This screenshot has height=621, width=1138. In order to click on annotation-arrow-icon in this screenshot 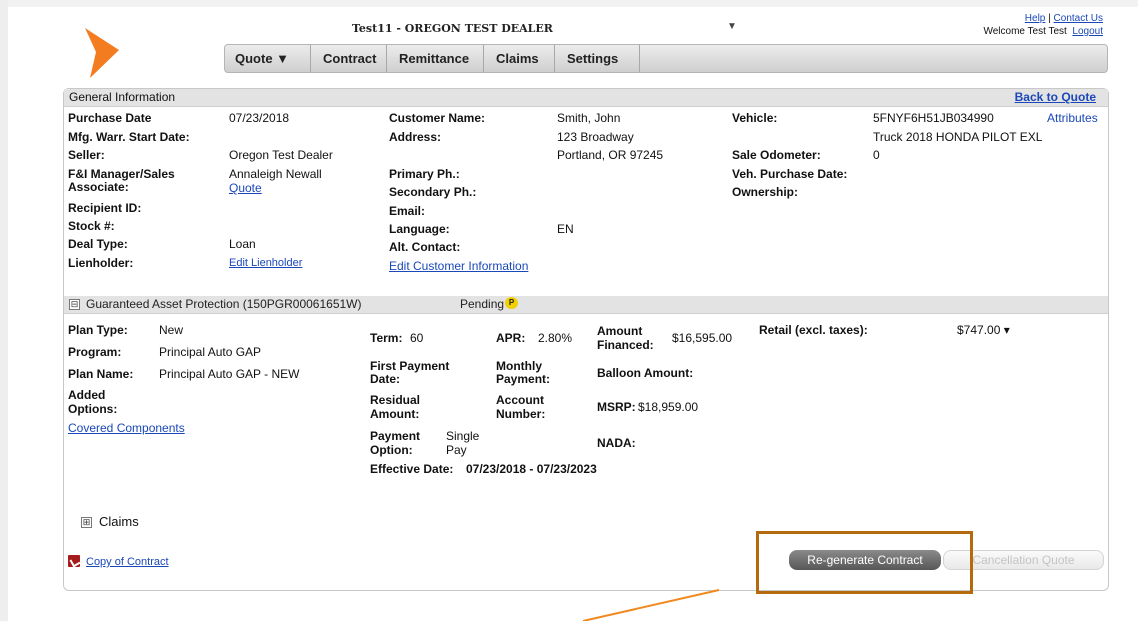, I will do `click(651, 605)`.